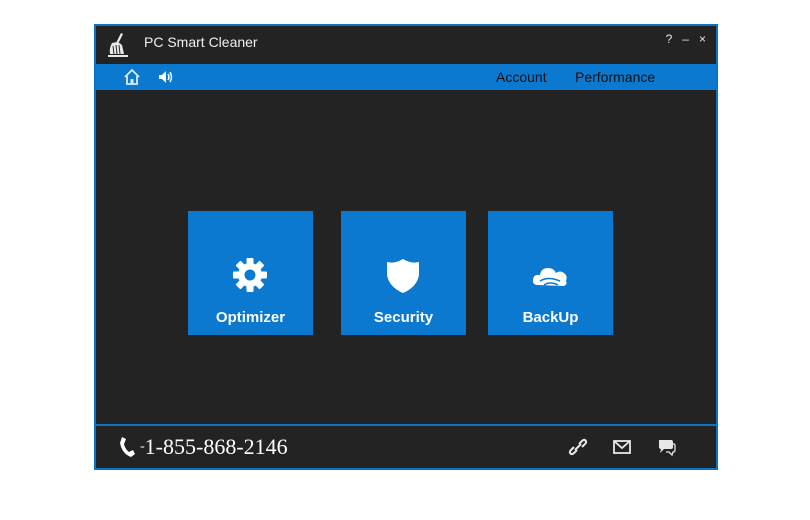 The height and width of the screenshot is (520, 810). I want to click on app-title: PC Smart Cleaner, so click(201, 42).